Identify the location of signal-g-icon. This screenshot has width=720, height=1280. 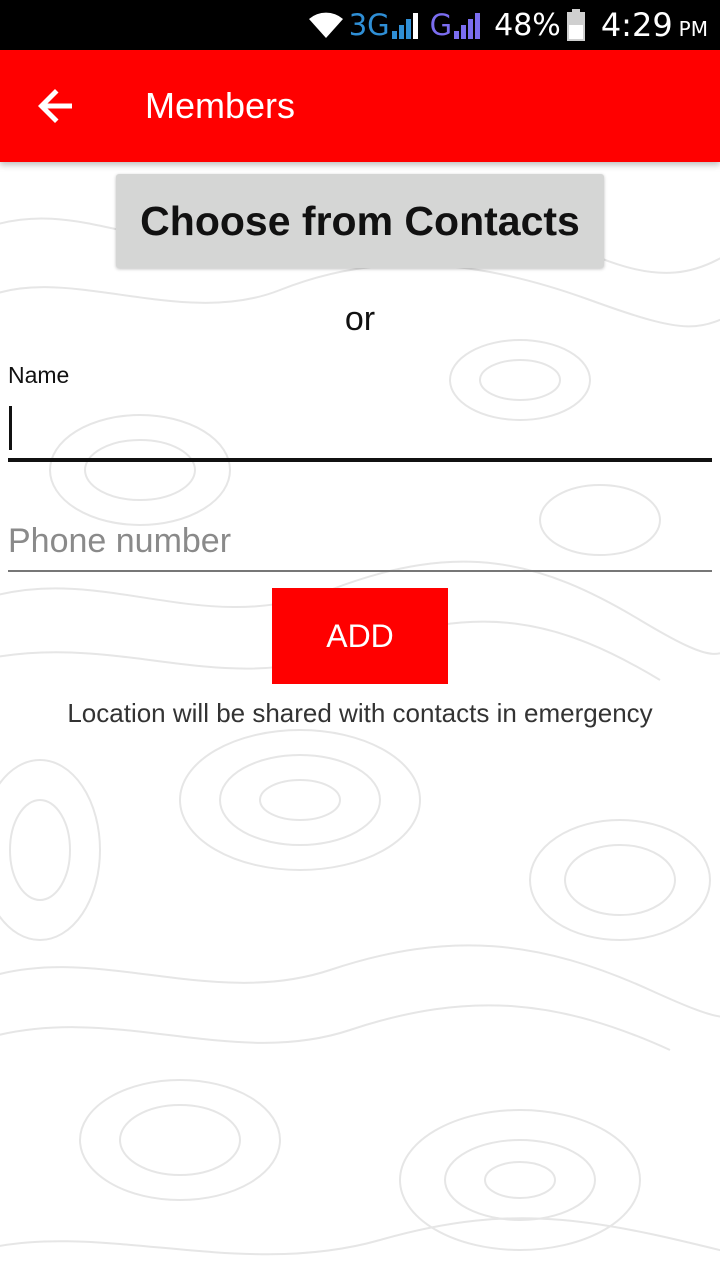
(468, 25).